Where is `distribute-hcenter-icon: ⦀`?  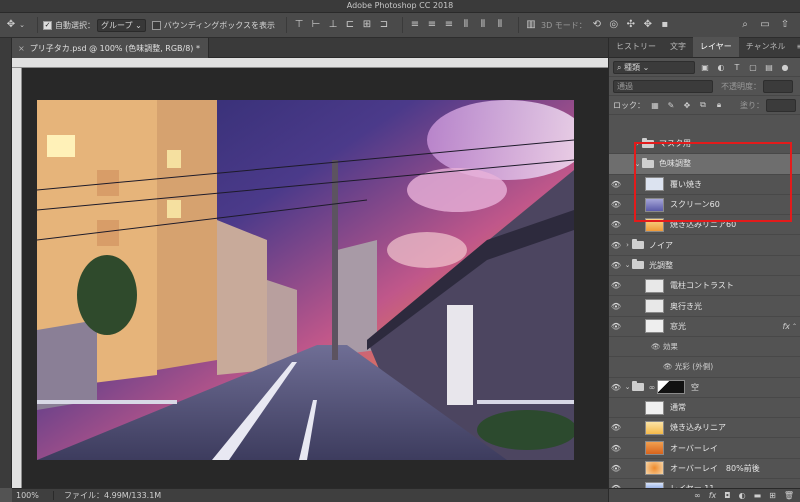 distribute-hcenter-icon: ⦀ is located at coordinates (483, 25).